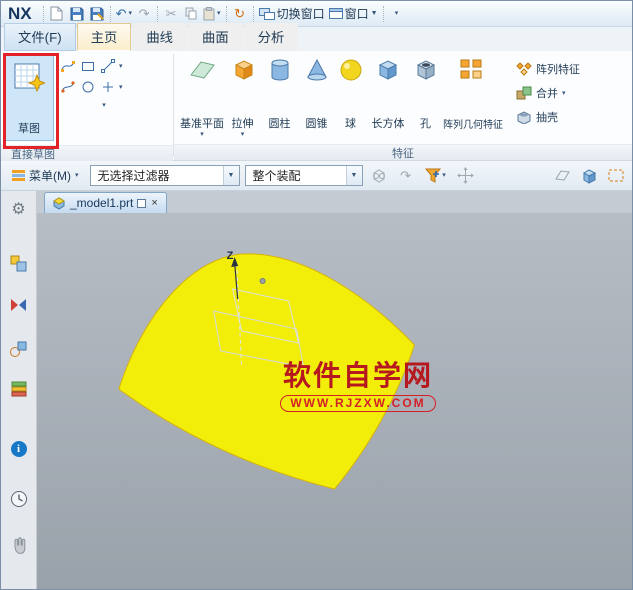  I want to click on qat-customize-button: ▾, so click(397, 14).